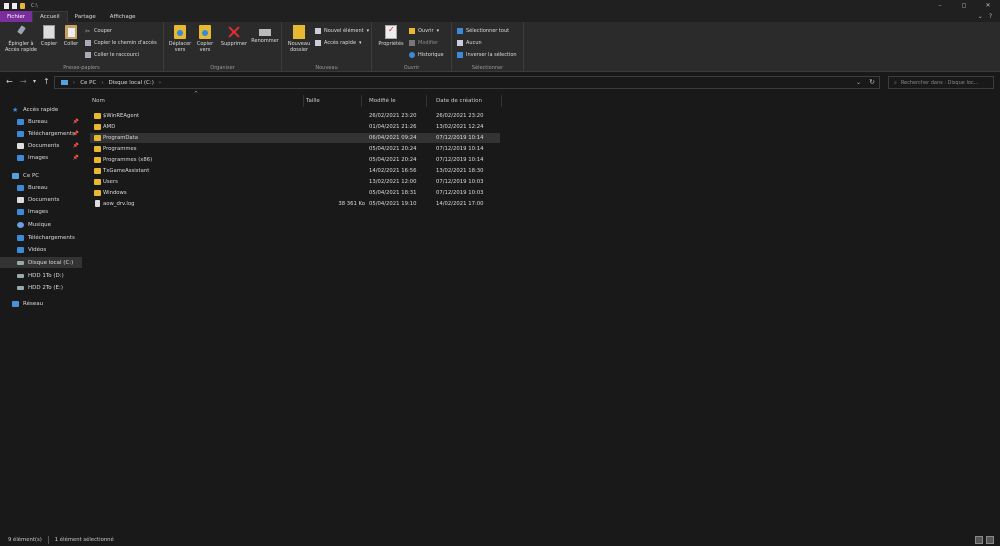 This screenshot has width=1000, height=546. What do you see at coordinates (20, 237) in the screenshot?
I see `download-icon` at bounding box center [20, 237].